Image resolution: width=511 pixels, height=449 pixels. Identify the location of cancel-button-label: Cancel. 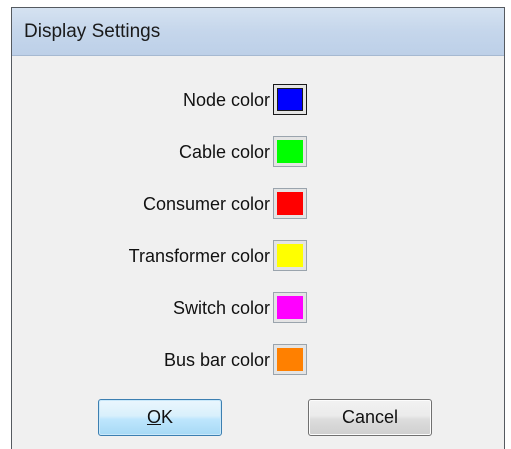
(370, 417).